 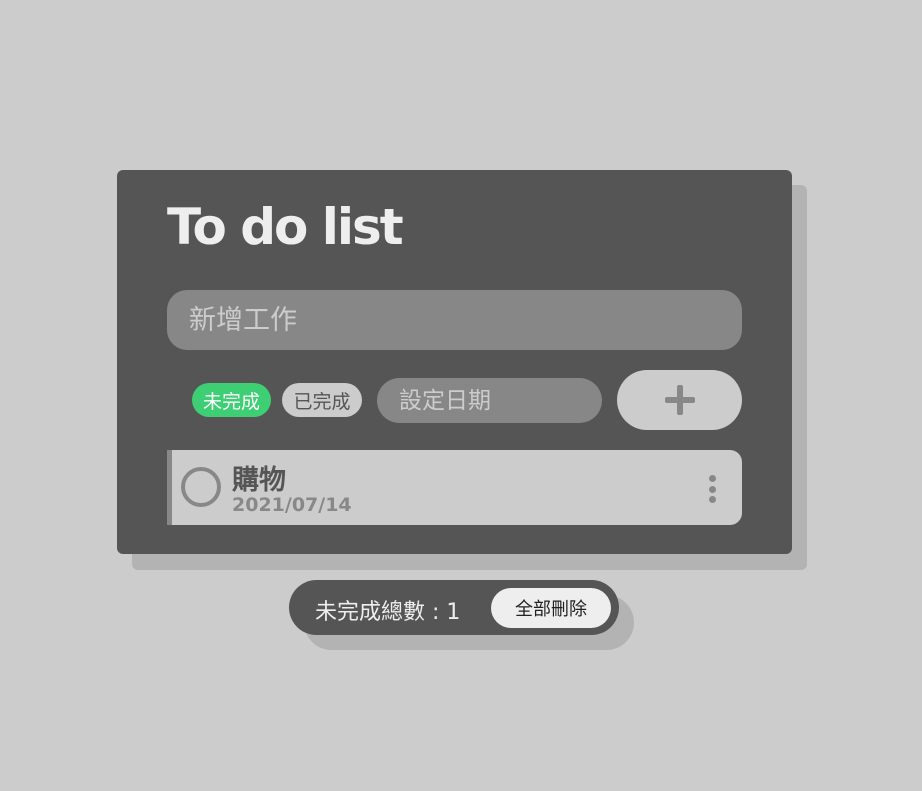 I want to click on plus-icon, so click(x=679, y=400).